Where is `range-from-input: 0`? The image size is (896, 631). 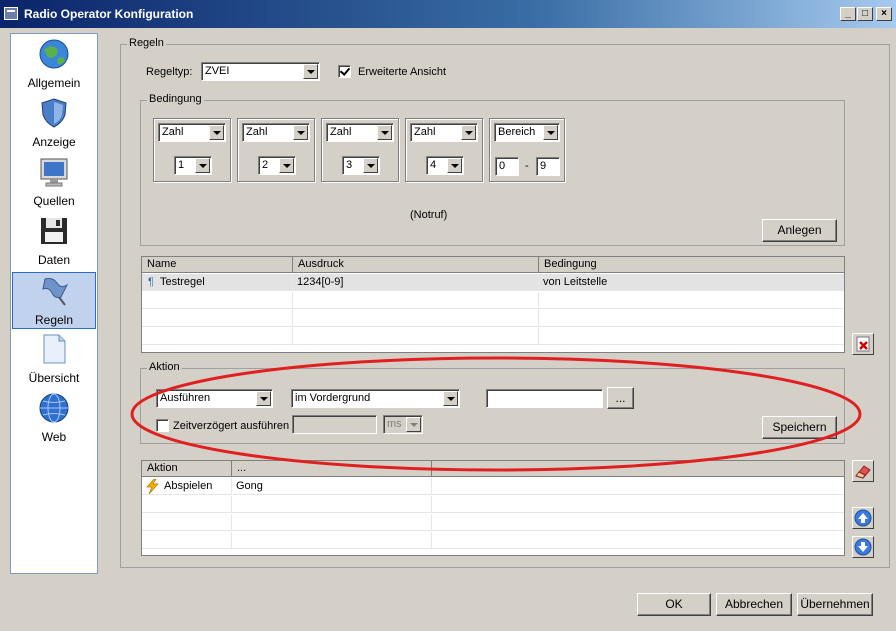
range-from-input: 0 is located at coordinates (507, 166).